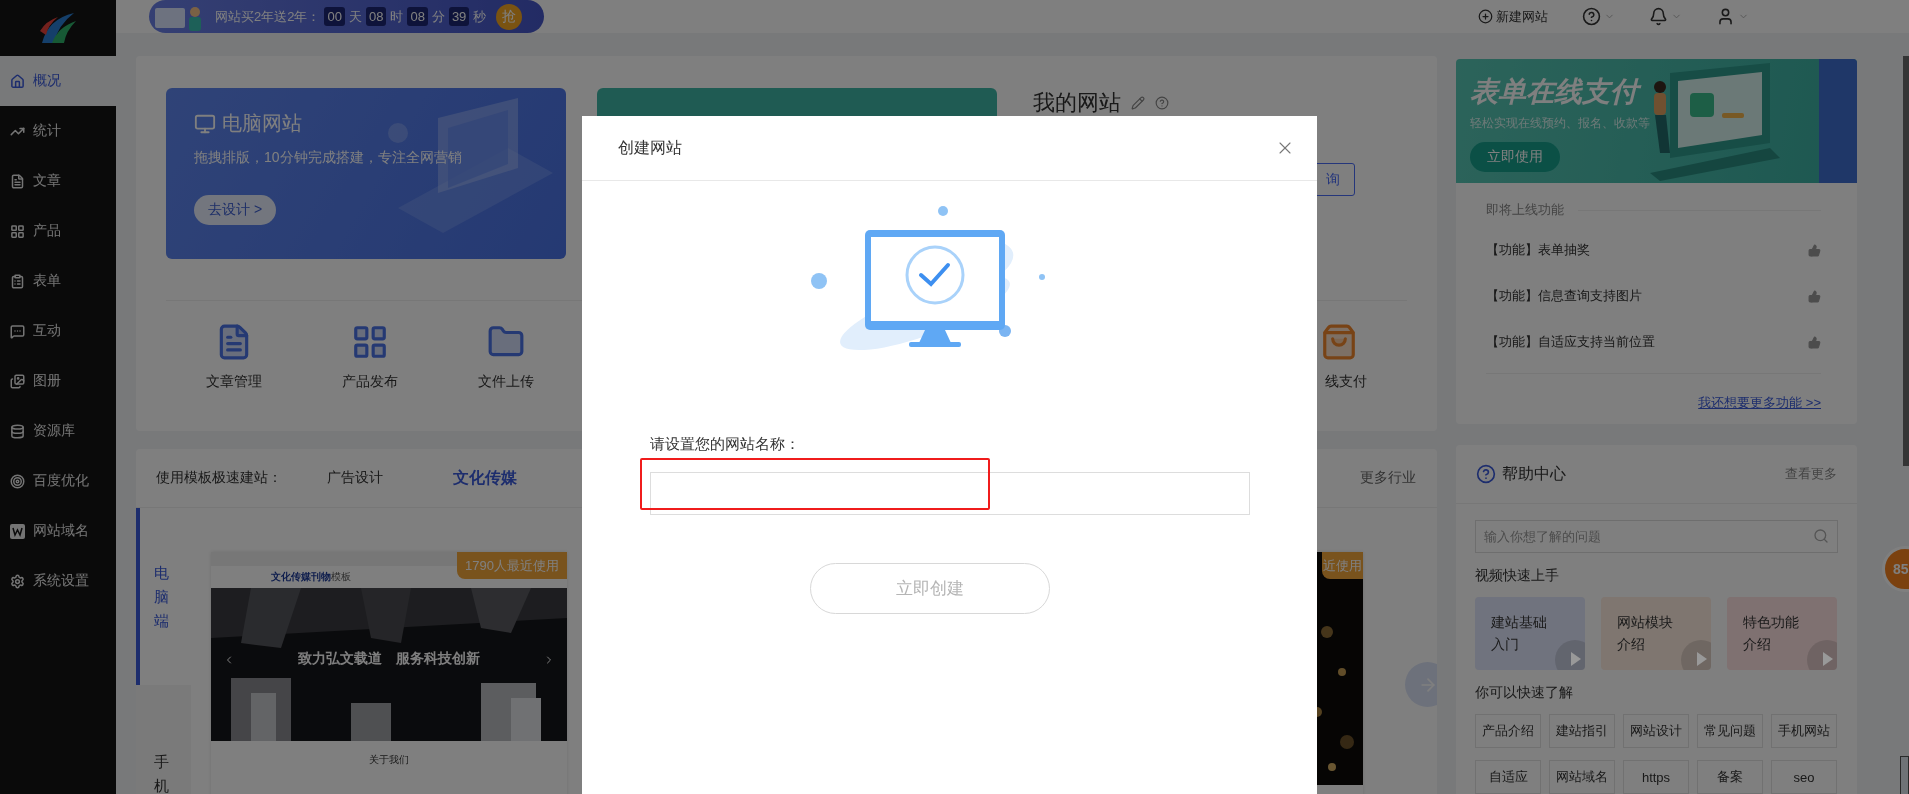 The height and width of the screenshot is (794, 1909). What do you see at coordinates (1730, 731) in the screenshot?
I see `topic-tag: 常见问题` at bounding box center [1730, 731].